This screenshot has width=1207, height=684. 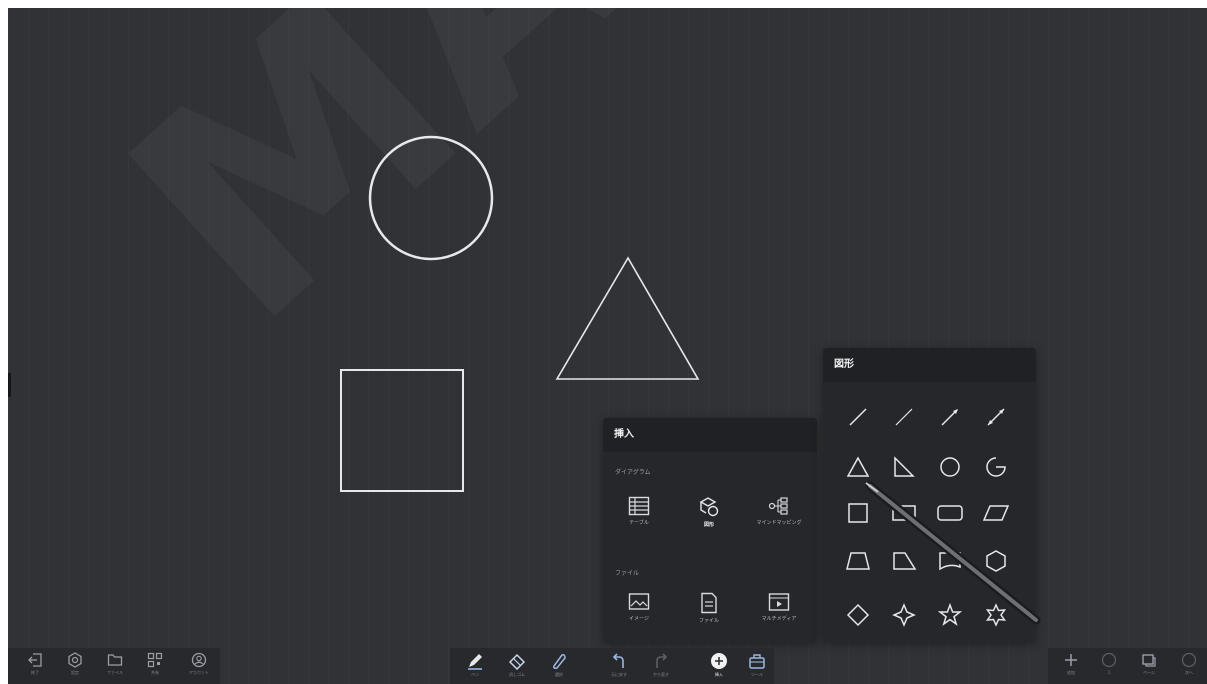 What do you see at coordinates (1149, 672) in the screenshot?
I see `pages-label: ページ` at bounding box center [1149, 672].